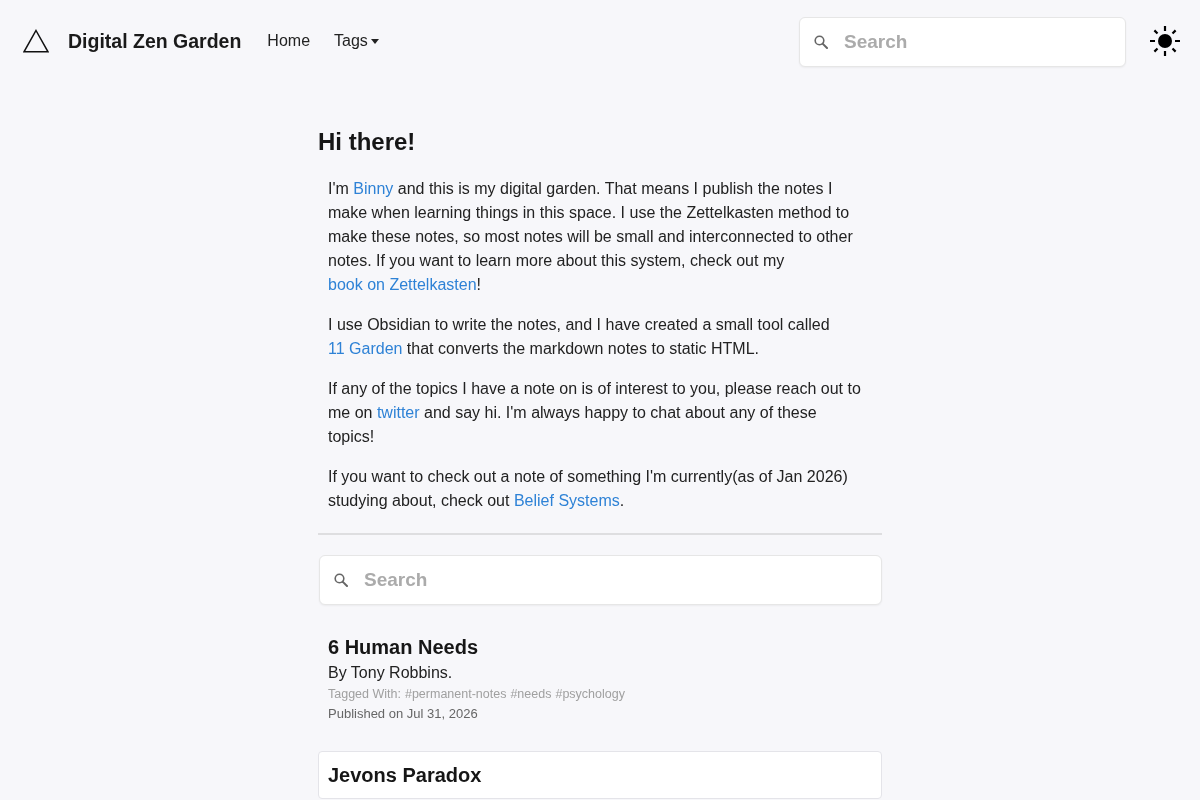 Image resolution: width=1200 pixels, height=800 pixels. What do you see at coordinates (1165, 41) in the screenshot?
I see `sun-icon` at bounding box center [1165, 41].